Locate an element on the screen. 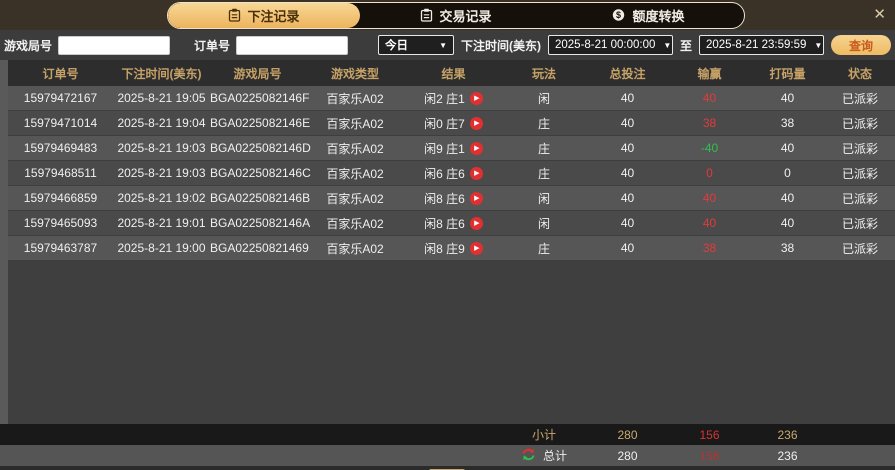  col-header-round-id: 游戏局号 is located at coordinates (257, 73).